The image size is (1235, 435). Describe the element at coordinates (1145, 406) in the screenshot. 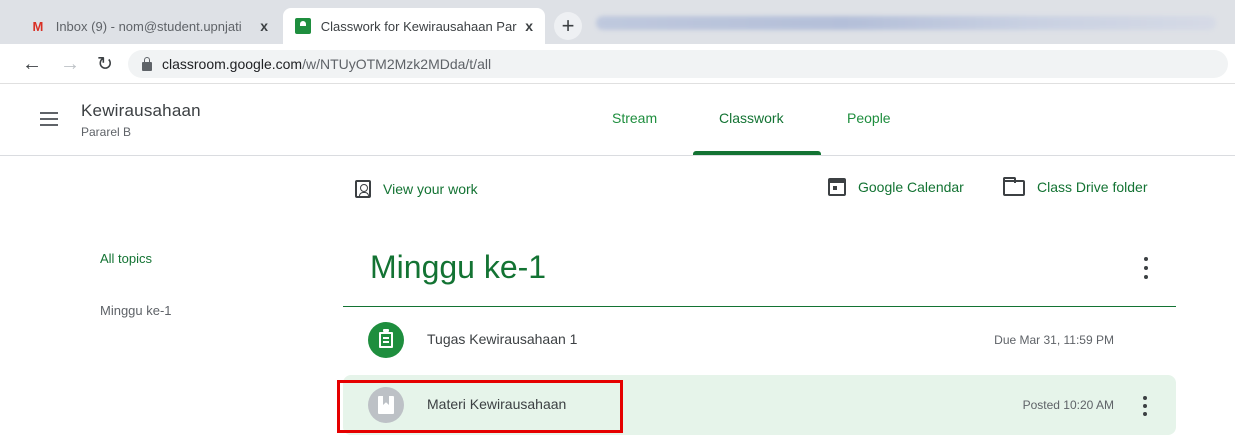

I see `item-more-options-icon` at that location.